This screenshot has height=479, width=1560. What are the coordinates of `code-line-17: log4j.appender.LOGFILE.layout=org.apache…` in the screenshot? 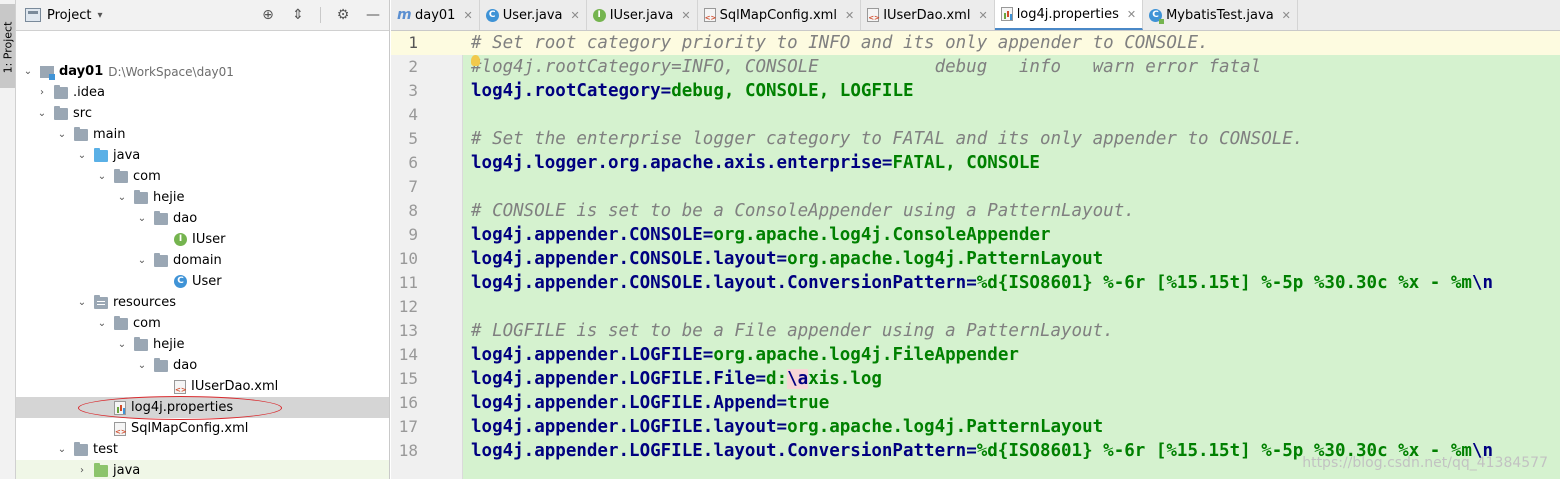 It's located at (787, 427).